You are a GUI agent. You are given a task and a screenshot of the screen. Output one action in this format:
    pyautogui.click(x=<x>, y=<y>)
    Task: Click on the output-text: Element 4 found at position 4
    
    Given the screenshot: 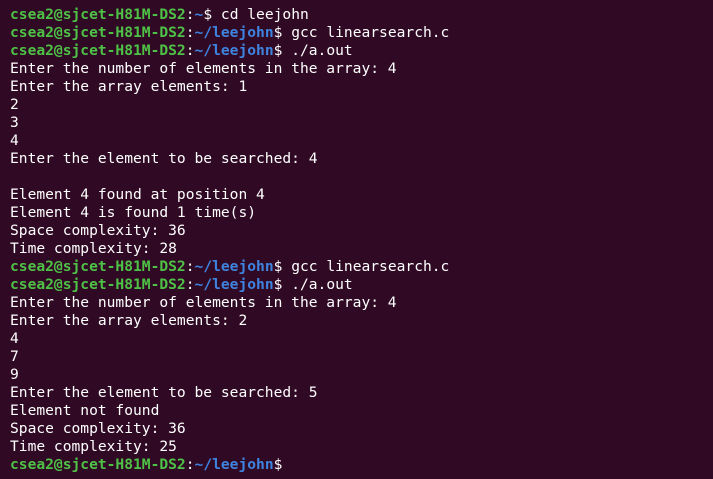 What is the action you would take?
    pyautogui.click(x=137, y=194)
    